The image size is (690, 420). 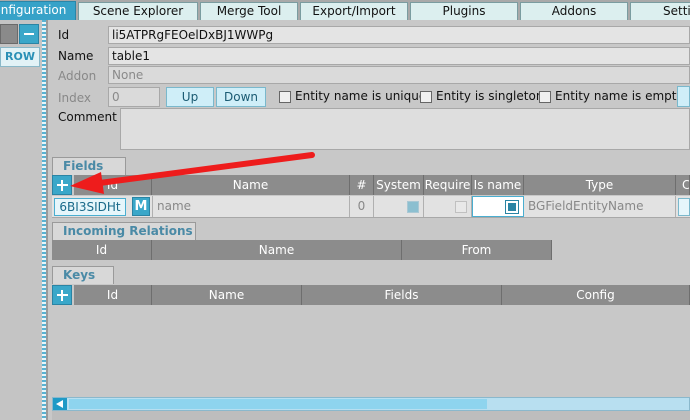 I want to click on entity-name-empty-checkbox, so click(x=545, y=97).